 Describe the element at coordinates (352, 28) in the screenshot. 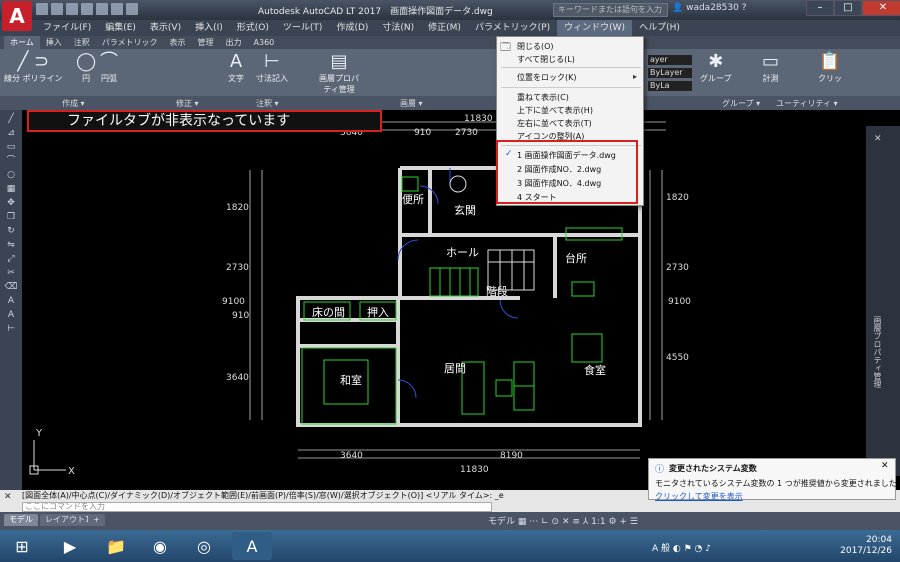

I see `menu-draw: 作成(D)` at that location.